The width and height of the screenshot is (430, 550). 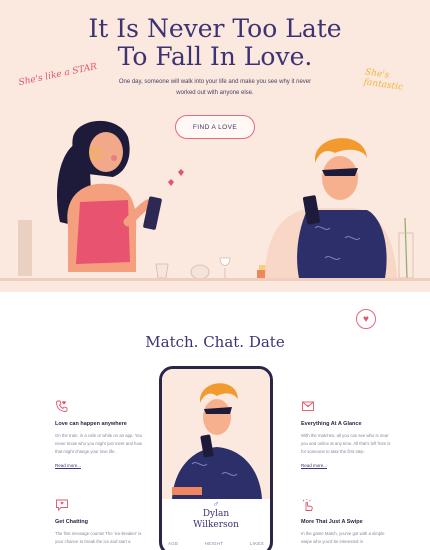 I want to click on profile-stats: AGE HEIGHT LIKES, so click(x=216, y=543).